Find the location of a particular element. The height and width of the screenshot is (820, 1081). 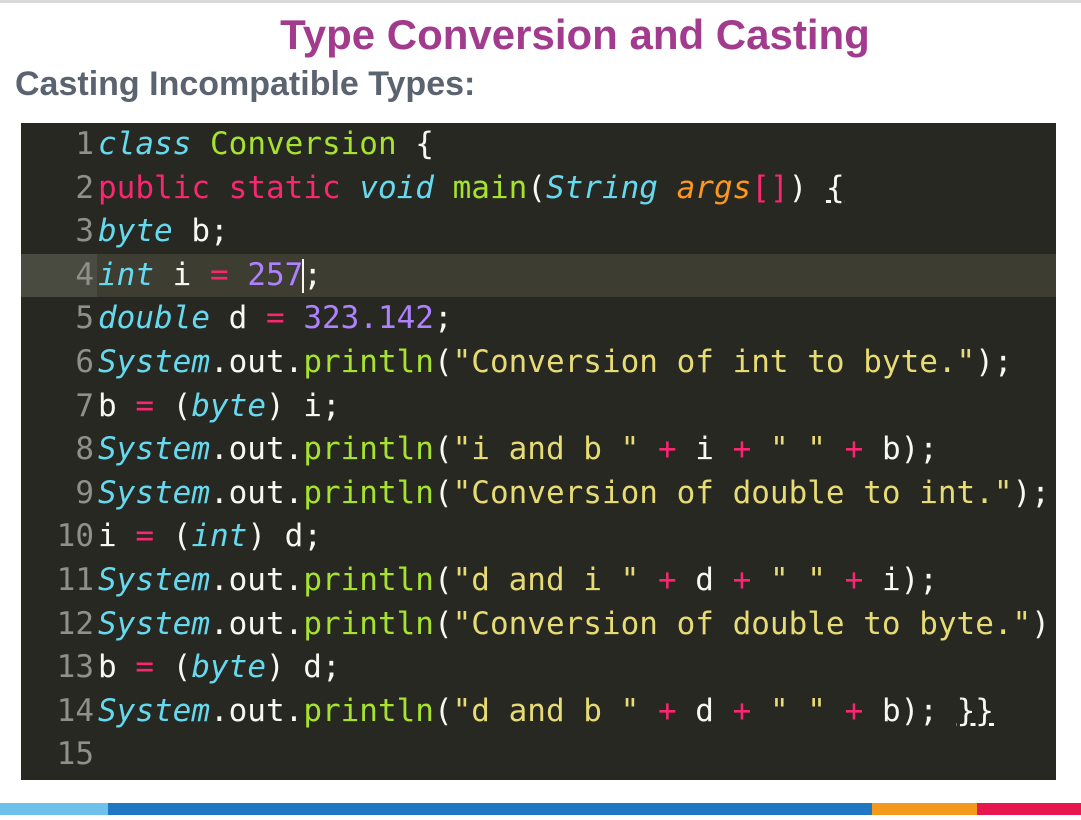

line-number: 10 is located at coordinates (75, 536).